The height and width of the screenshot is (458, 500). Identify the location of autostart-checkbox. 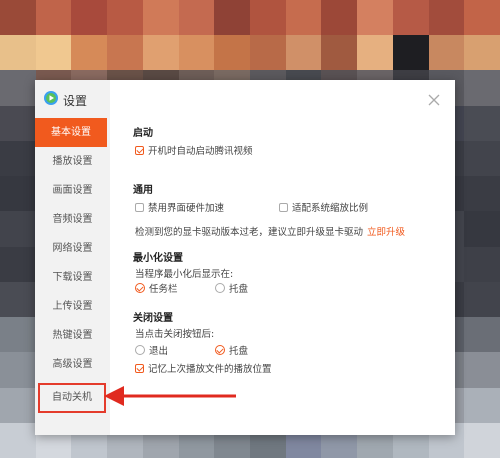
(139, 150).